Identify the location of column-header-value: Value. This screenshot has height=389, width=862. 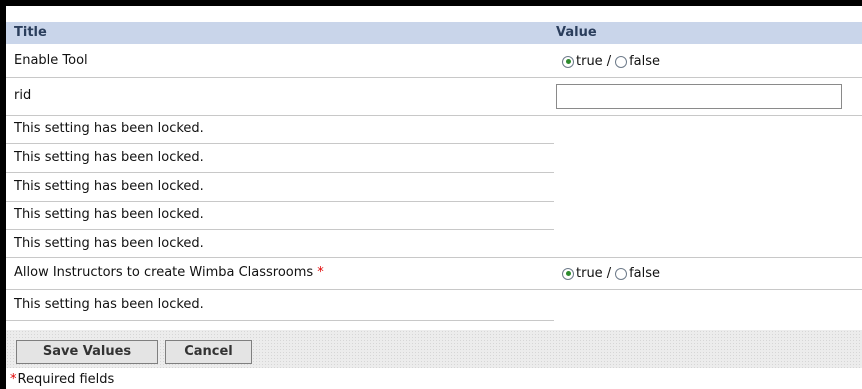
(576, 32).